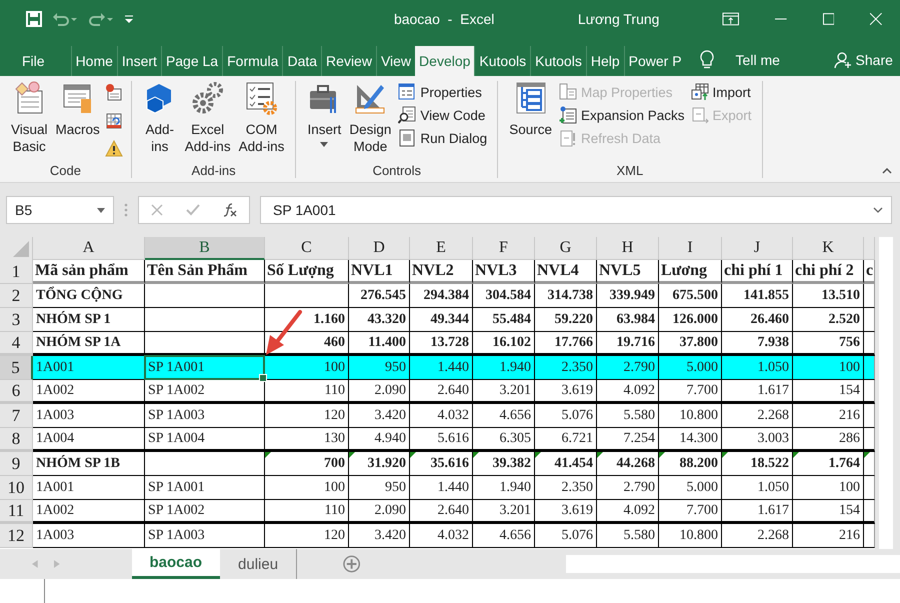  What do you see at coordinates (230, 210) in the screenshot?
I see `function-icon` at bounding box center [230, 210].